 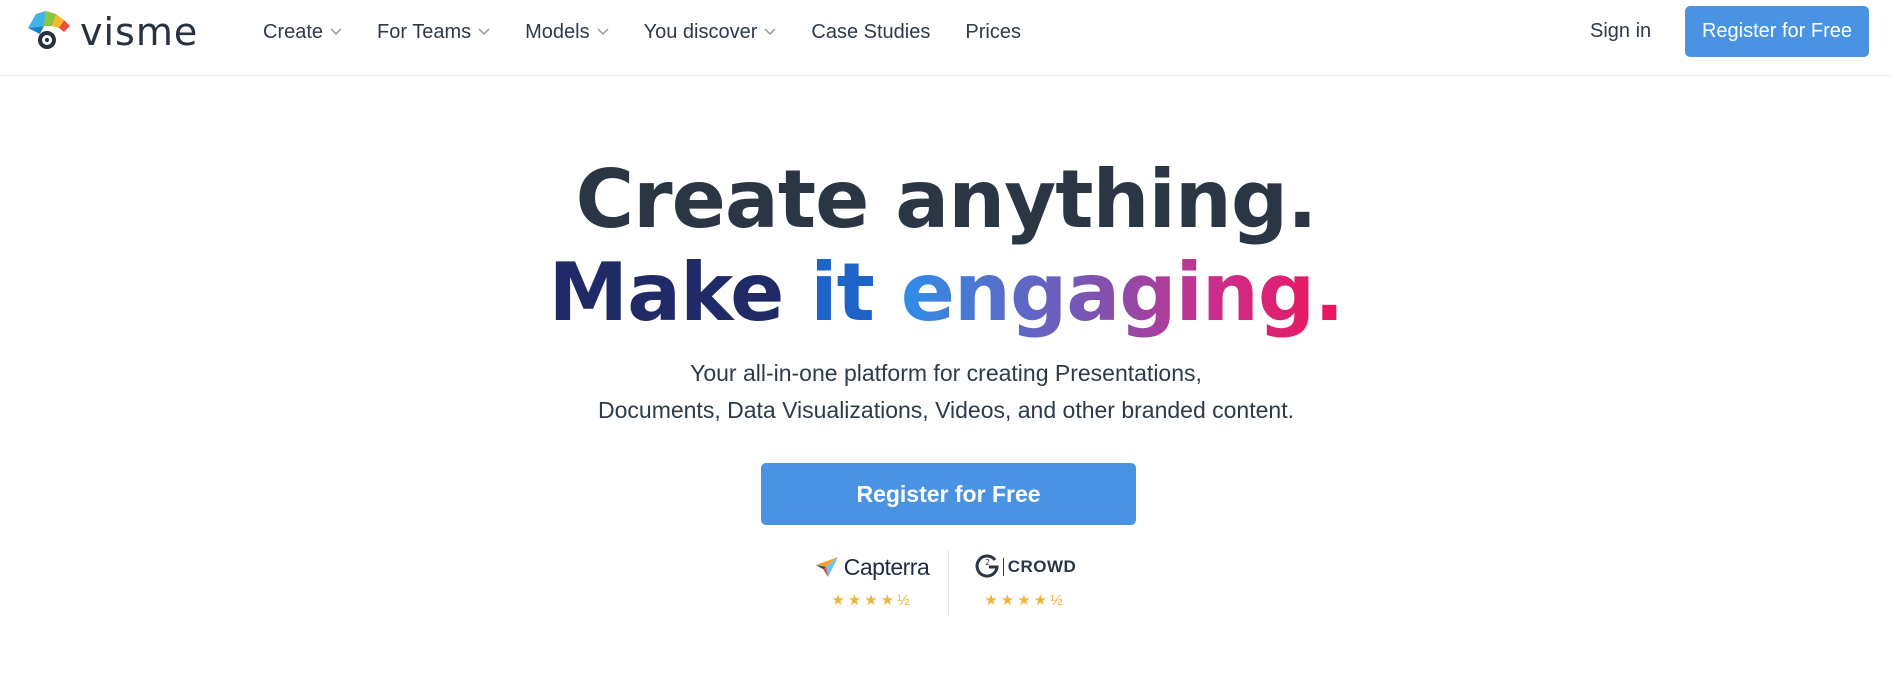 What do you see at coordinates (946, 199) in the screenshot?
I see `hero-title-line-1: Create anything.` at bounding box center [946, 199].